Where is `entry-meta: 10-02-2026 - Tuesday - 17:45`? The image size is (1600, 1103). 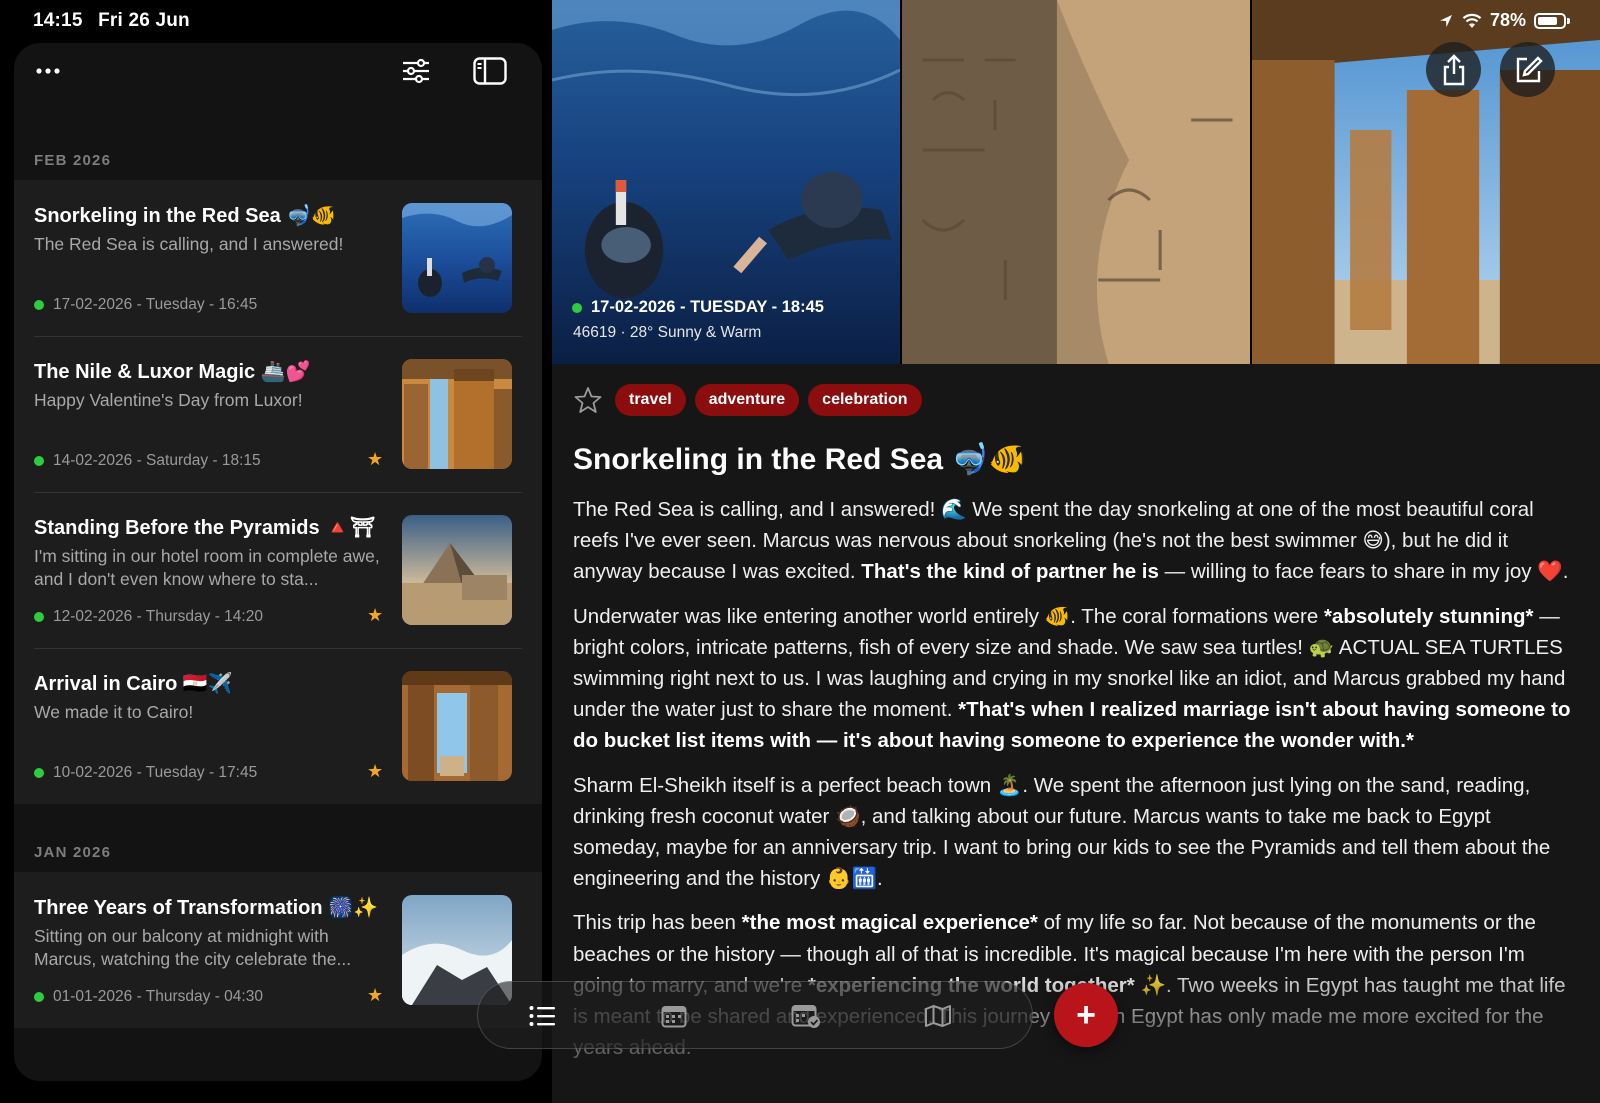 entry-meta: 10-02-2026 - Tuesday - 17:45 is located at coordinates (145, 773).